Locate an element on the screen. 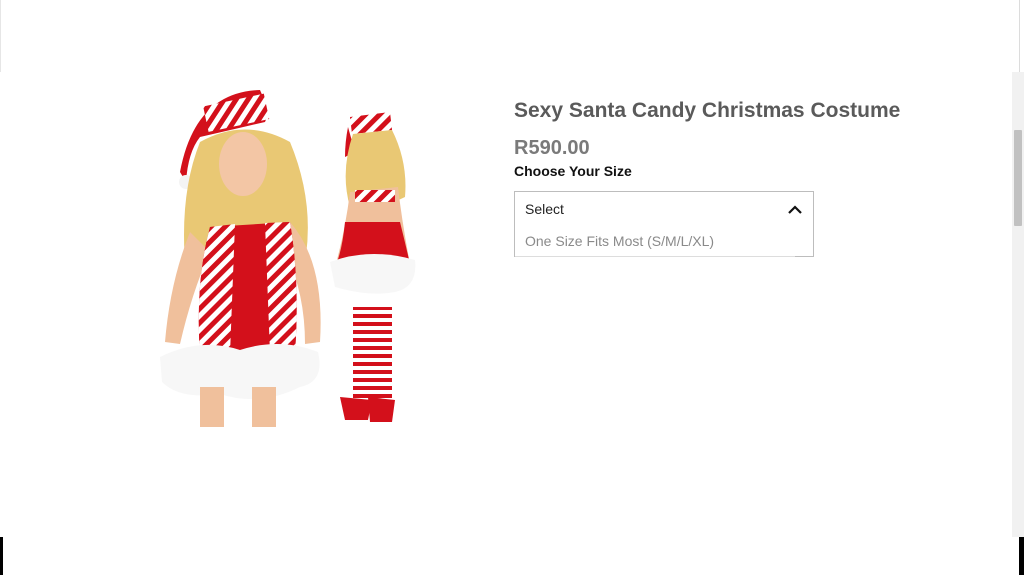  product-title: Sexy Santa Candy Christmas Costume is located at coordinates (707, 110).